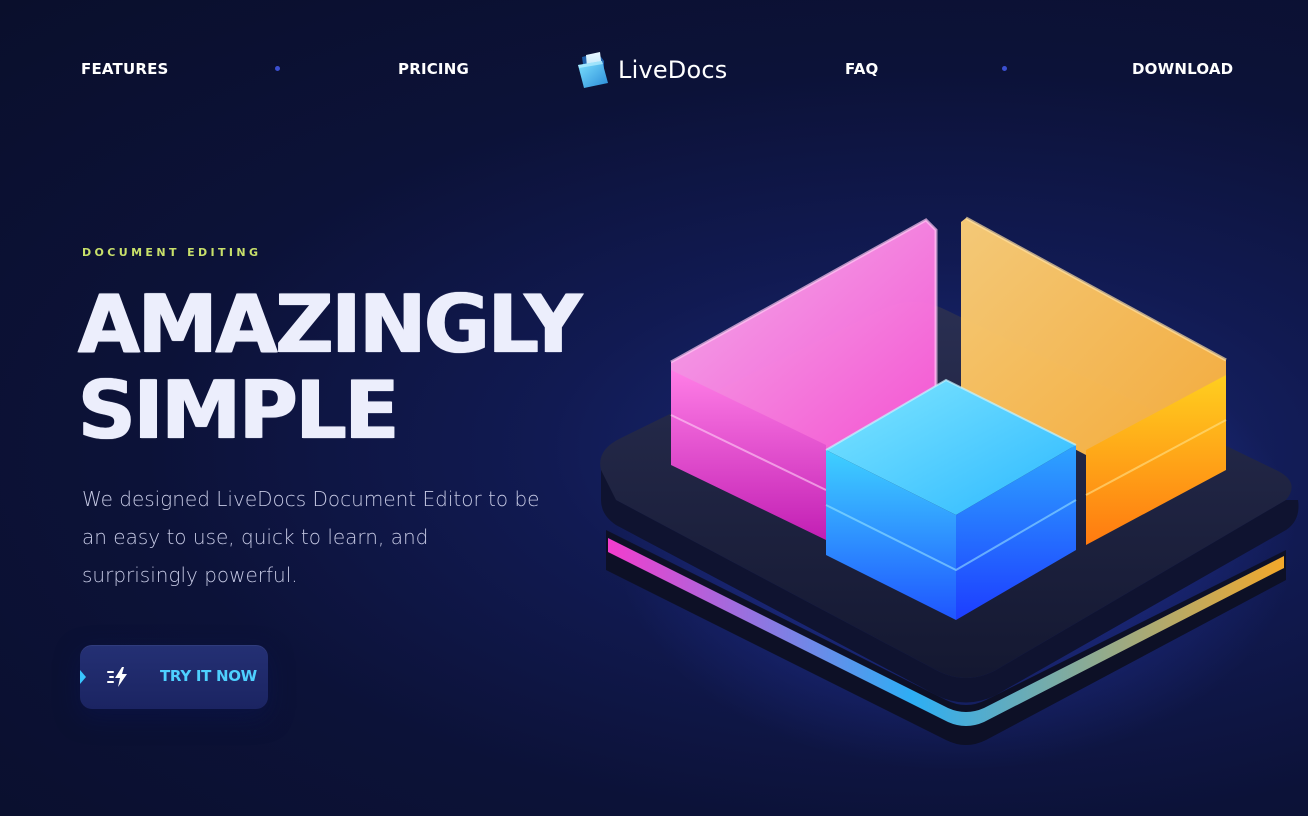 This screenshot has width=1308, height=816. What do you see at coordinates (125, 69) in the screenshot?
I see `nav-link-features: FEATURES` at bounding box center [125, 69].